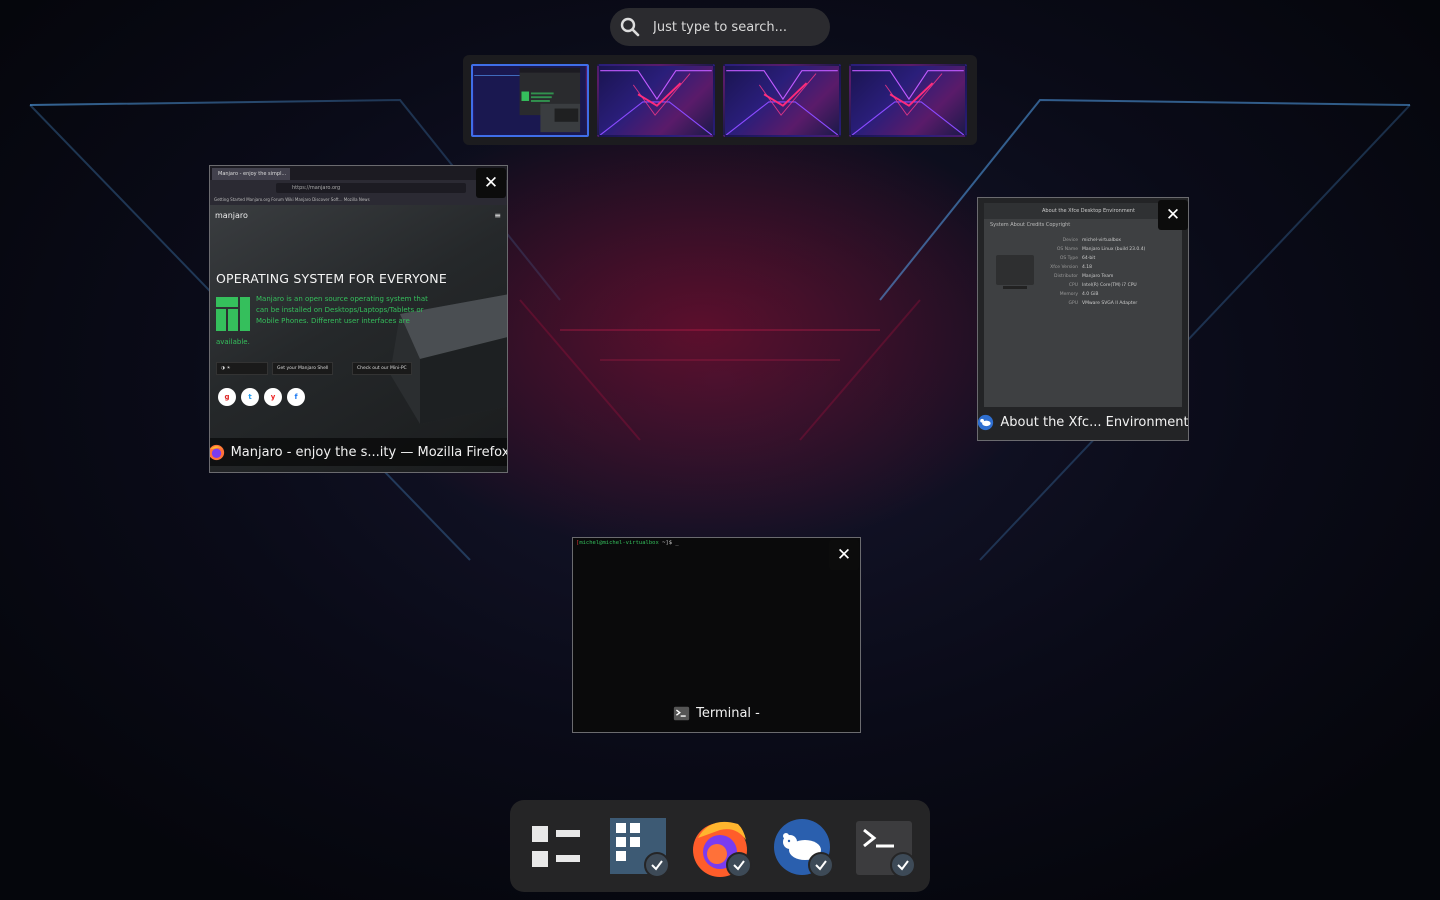 Image resolution: width=1440 pixels, height=900 pixels. Describe the element at coordinates (1071, 267) in the screenshot. I see `about-row: Xfce Version 4.18` at that location.